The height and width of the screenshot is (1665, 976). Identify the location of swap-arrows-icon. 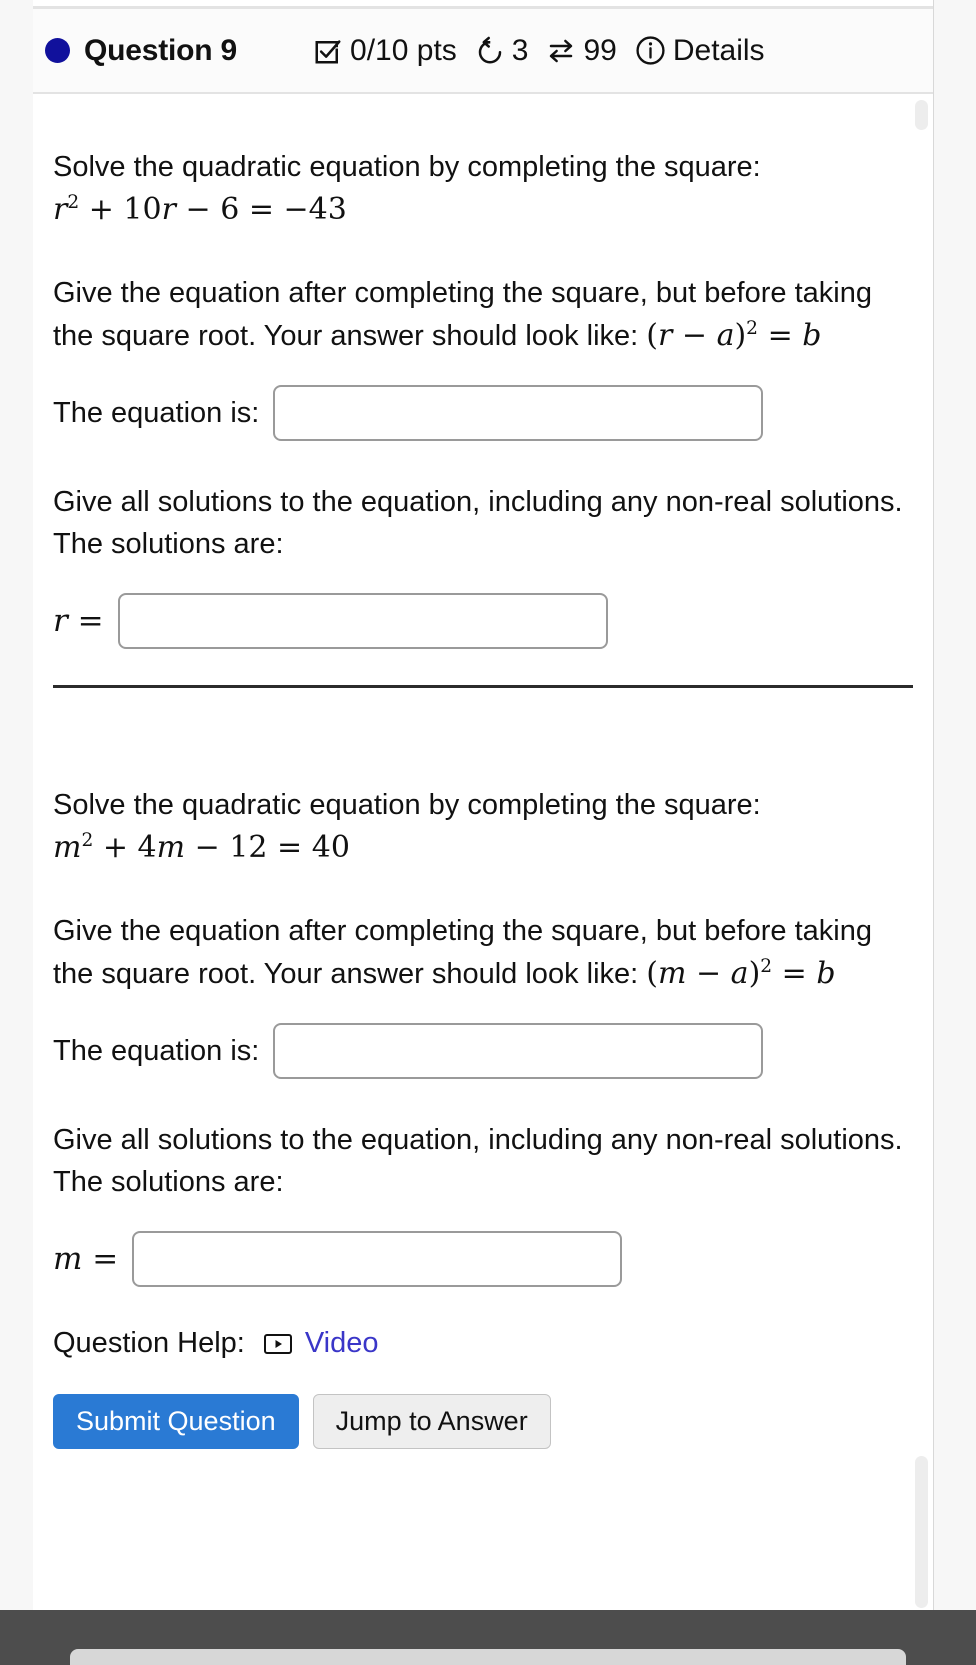
(561, 51).